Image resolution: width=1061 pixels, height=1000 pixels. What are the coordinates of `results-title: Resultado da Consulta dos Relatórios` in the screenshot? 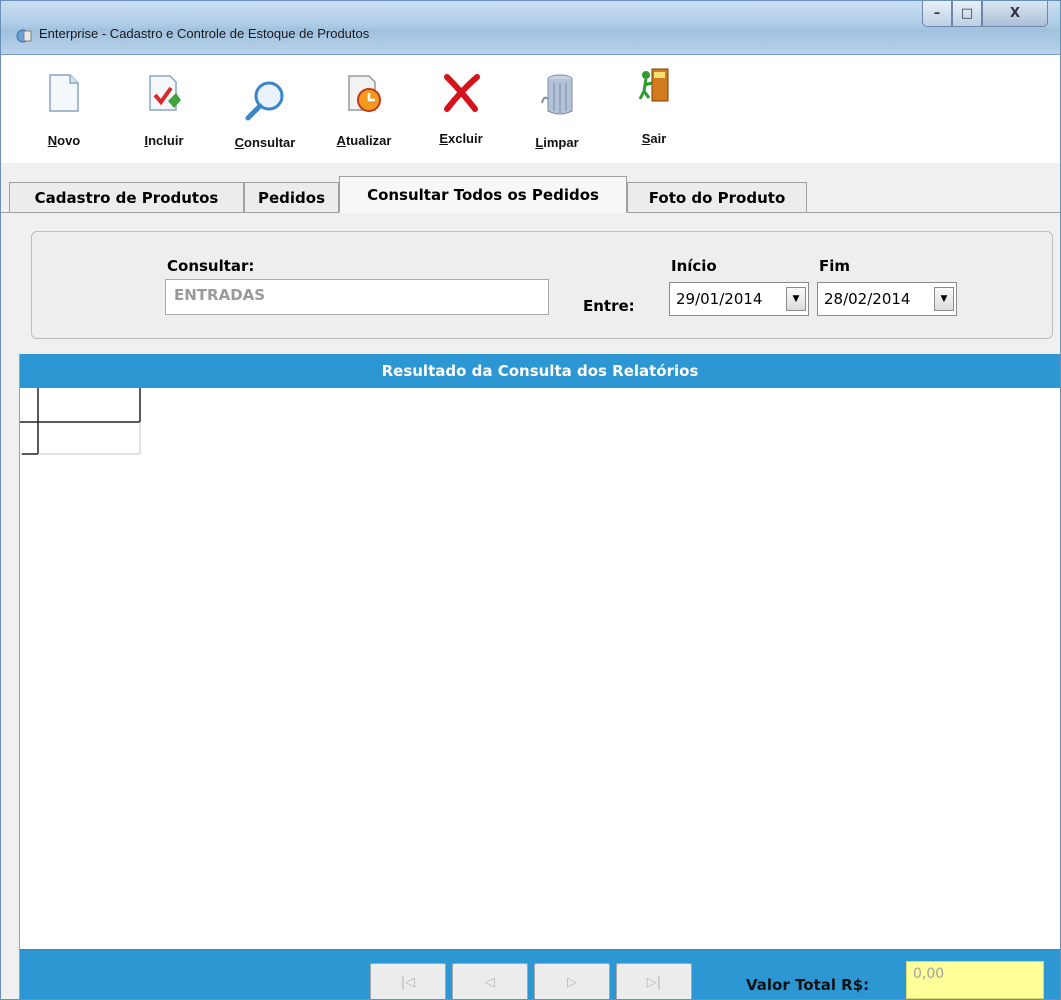 It's located at (540, 371).